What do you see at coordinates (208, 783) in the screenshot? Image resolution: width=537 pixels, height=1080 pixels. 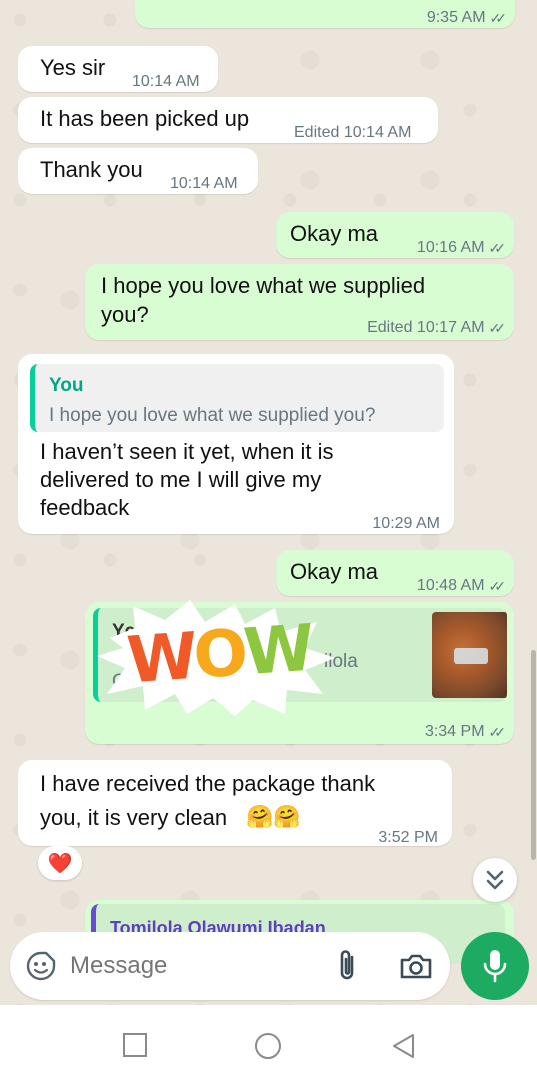 I see `message-text-line: I have received the package thank` at bounding box center [208, 783].